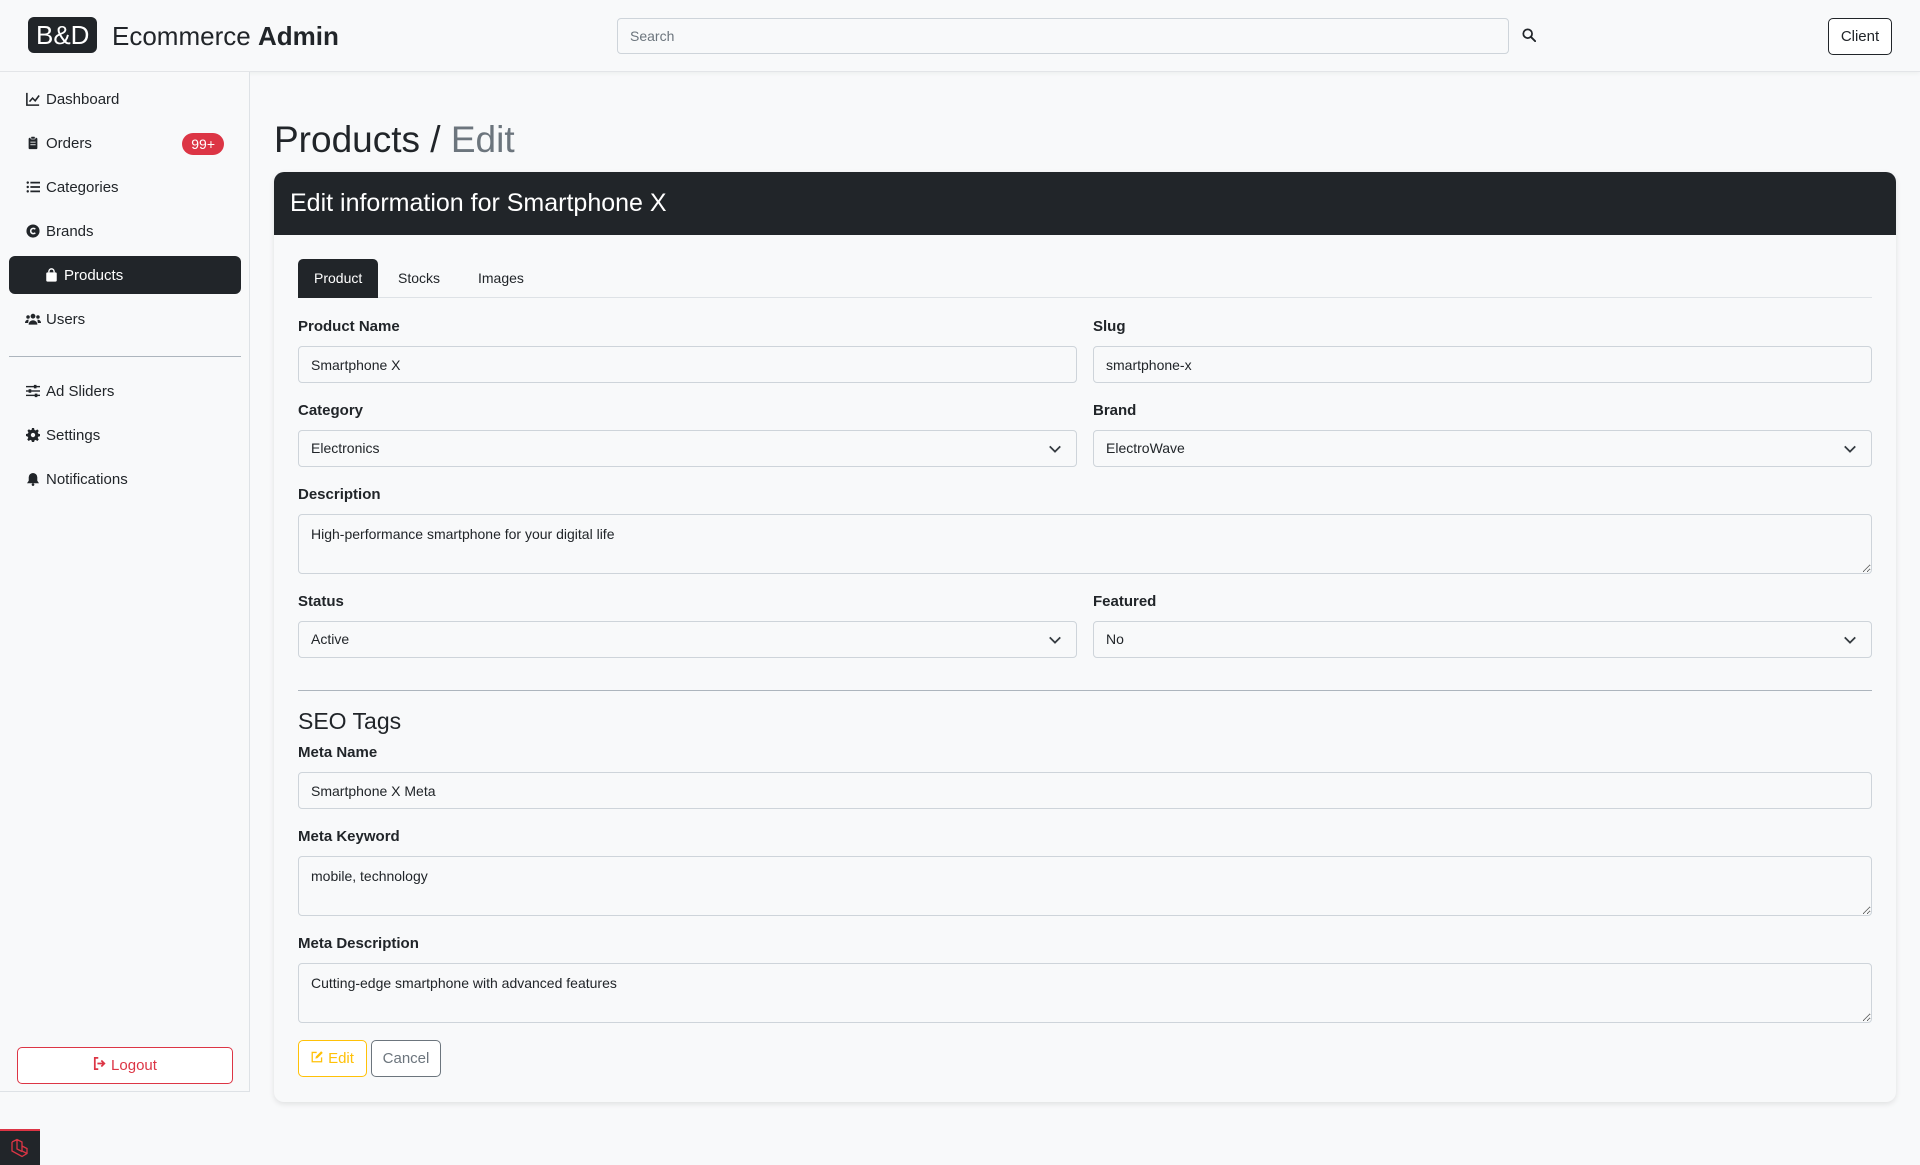  I want to click on debugbar-icon, so click(20, 1147).